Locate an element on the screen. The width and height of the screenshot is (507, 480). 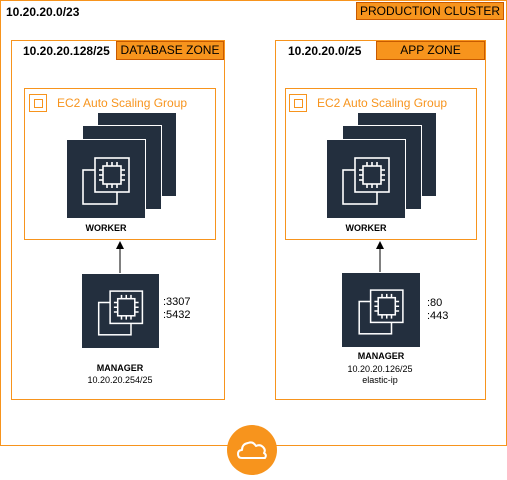
app-manager-tile is located at coordinates (381, 310).